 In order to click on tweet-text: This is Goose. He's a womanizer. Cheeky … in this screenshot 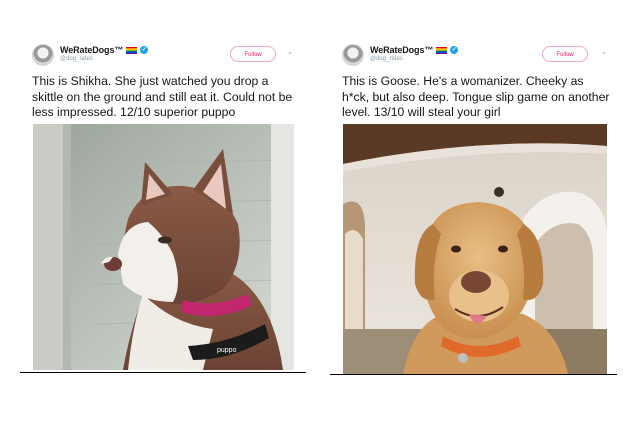, I will do `click(476, 96)`.